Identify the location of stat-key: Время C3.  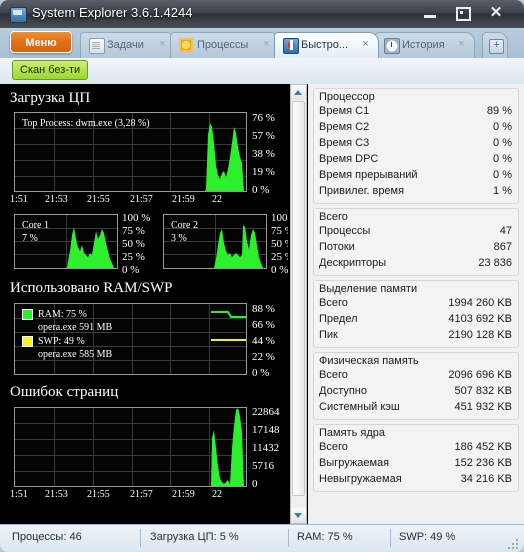
(344, 143).